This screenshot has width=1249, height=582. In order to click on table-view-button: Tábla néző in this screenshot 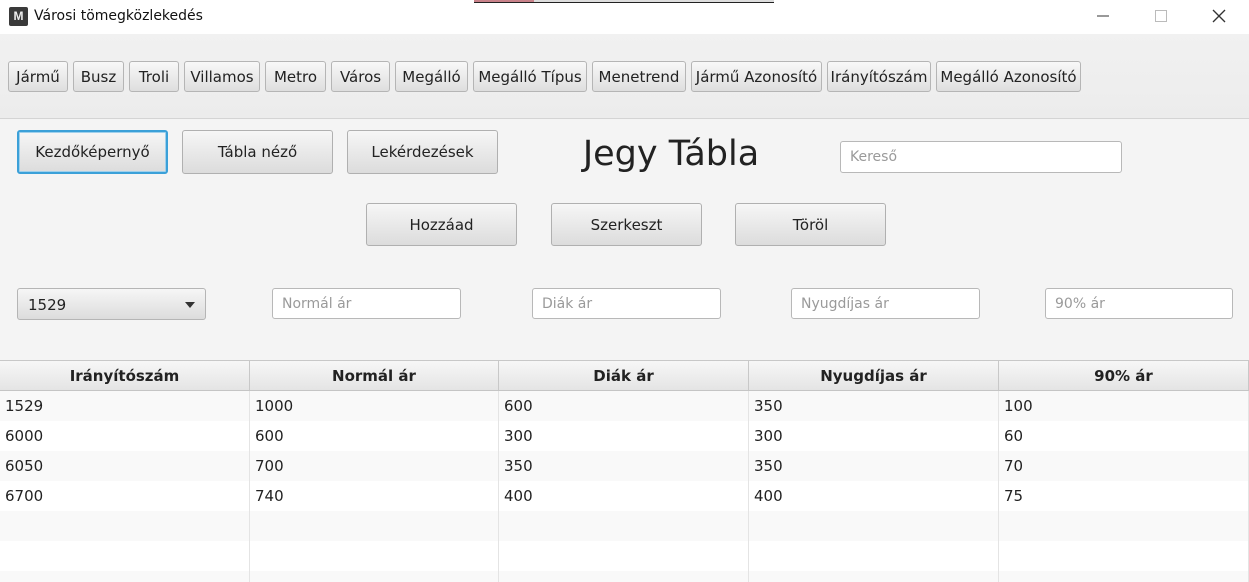, I will do `click(257, 152)`.